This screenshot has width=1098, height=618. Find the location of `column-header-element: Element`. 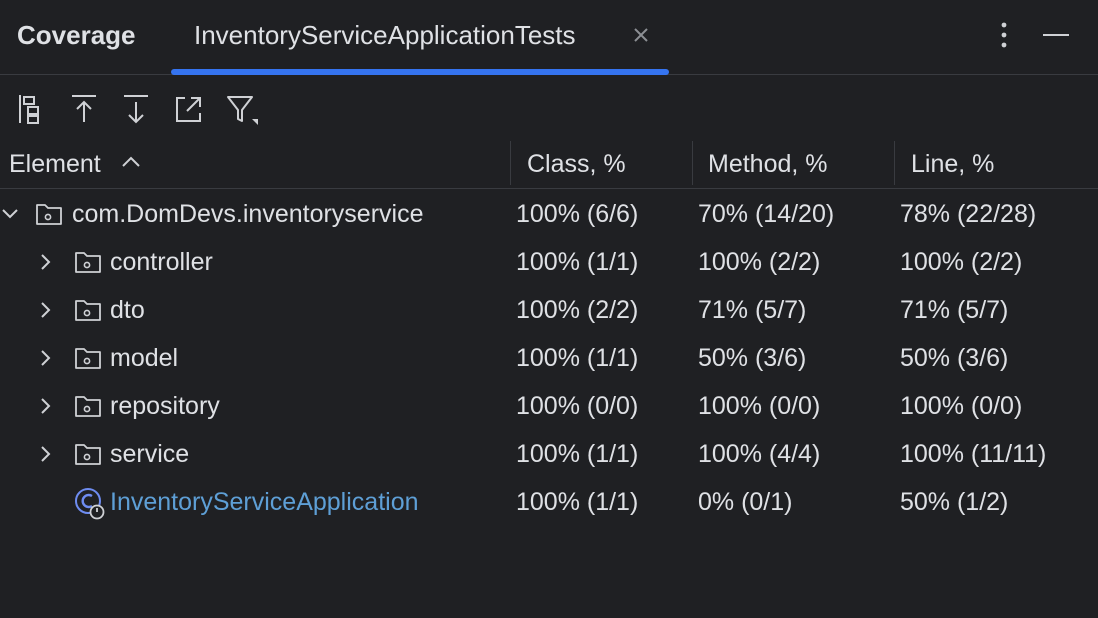

column-header-element: Element is located at coordinates (55, 164).